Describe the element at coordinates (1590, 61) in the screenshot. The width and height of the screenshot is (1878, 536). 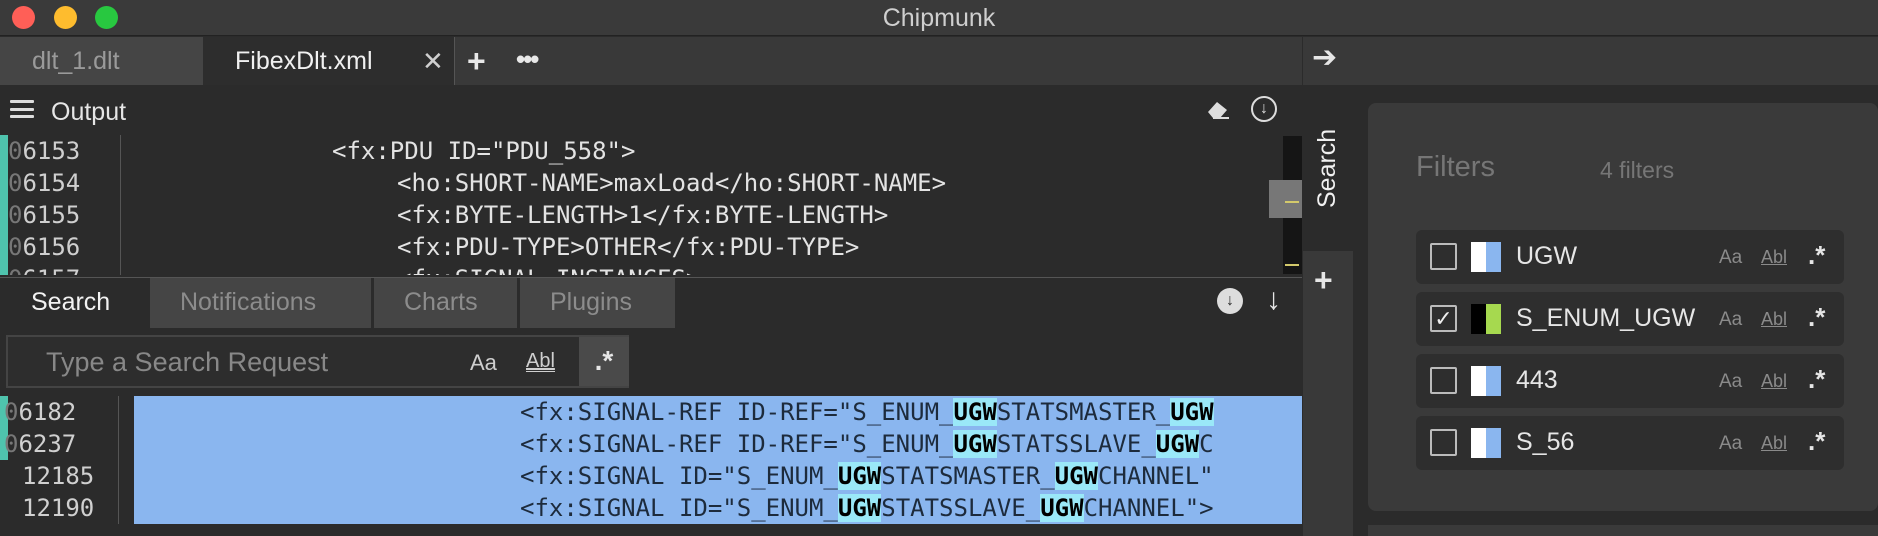
I see `sidebar-header` at that location.